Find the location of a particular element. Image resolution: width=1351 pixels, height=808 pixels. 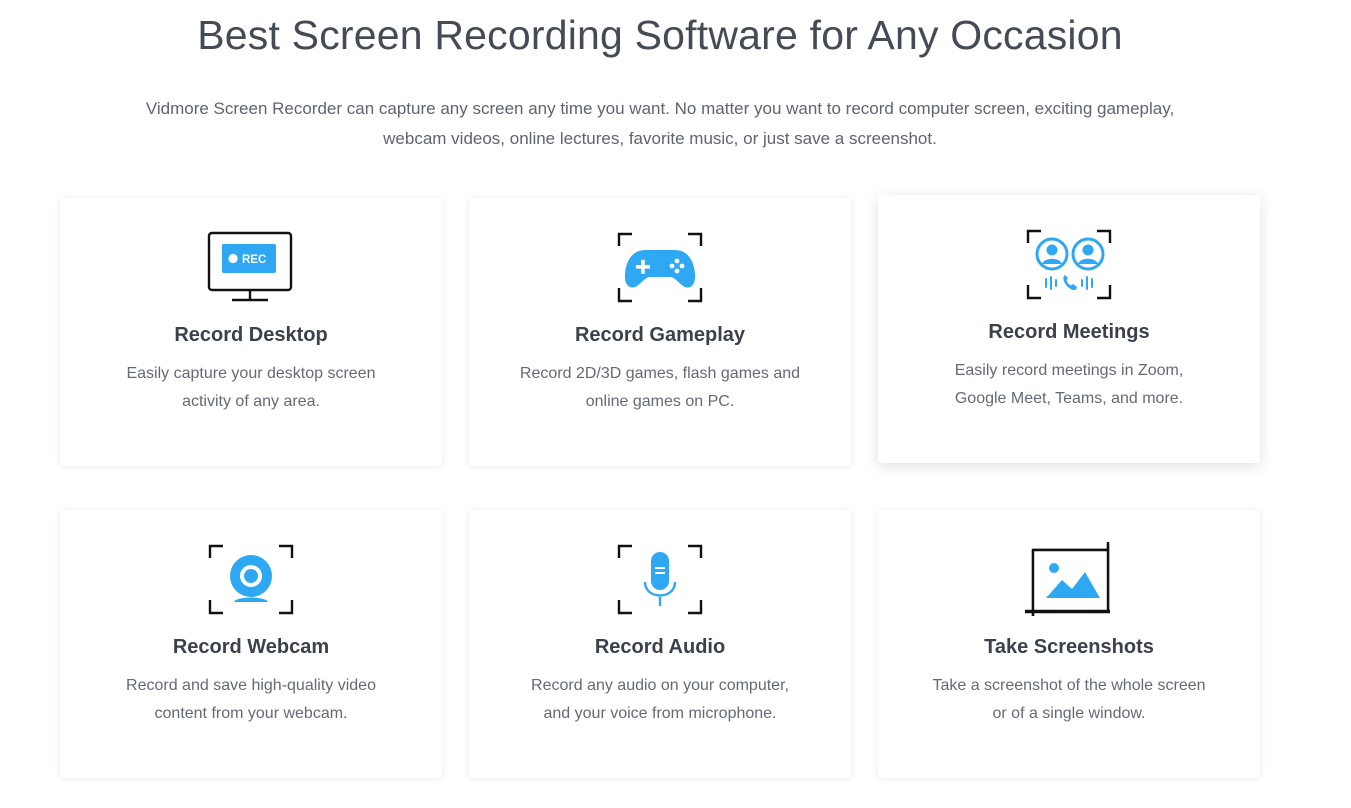

feature-title: Record Meetings is located at coordinates (1069, 332).